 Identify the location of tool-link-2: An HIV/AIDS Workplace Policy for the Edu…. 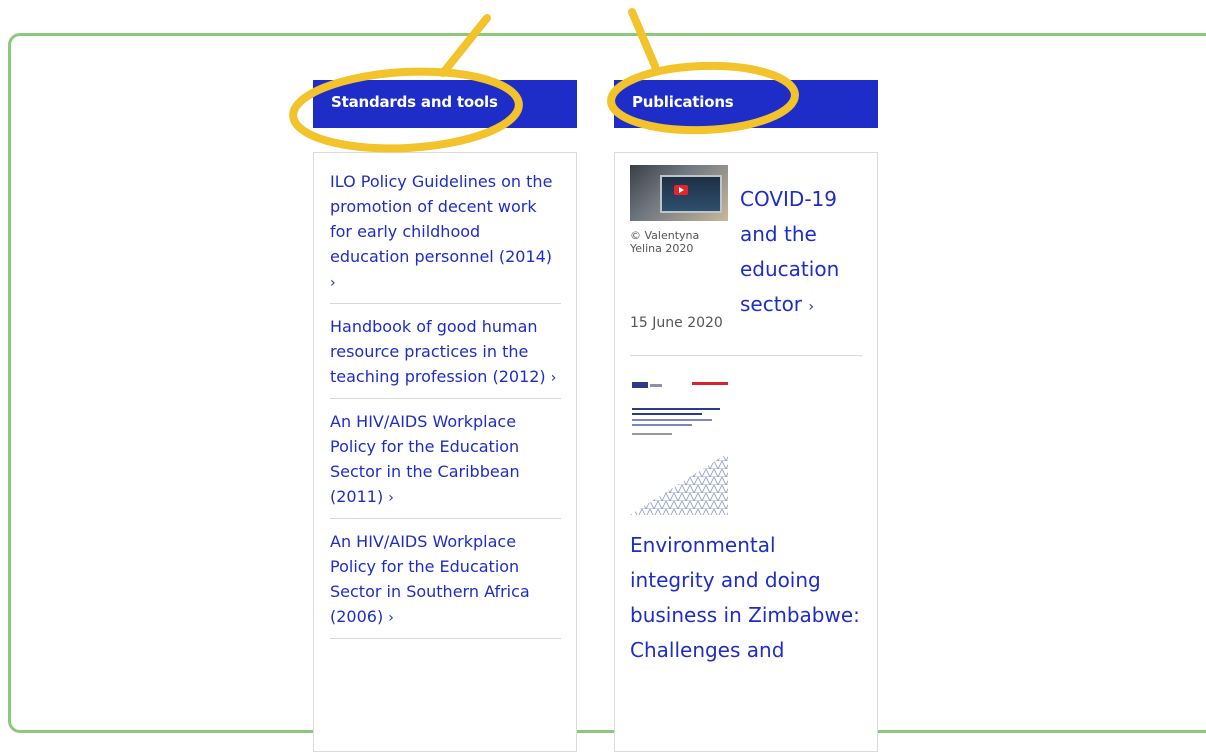
(445, 460).